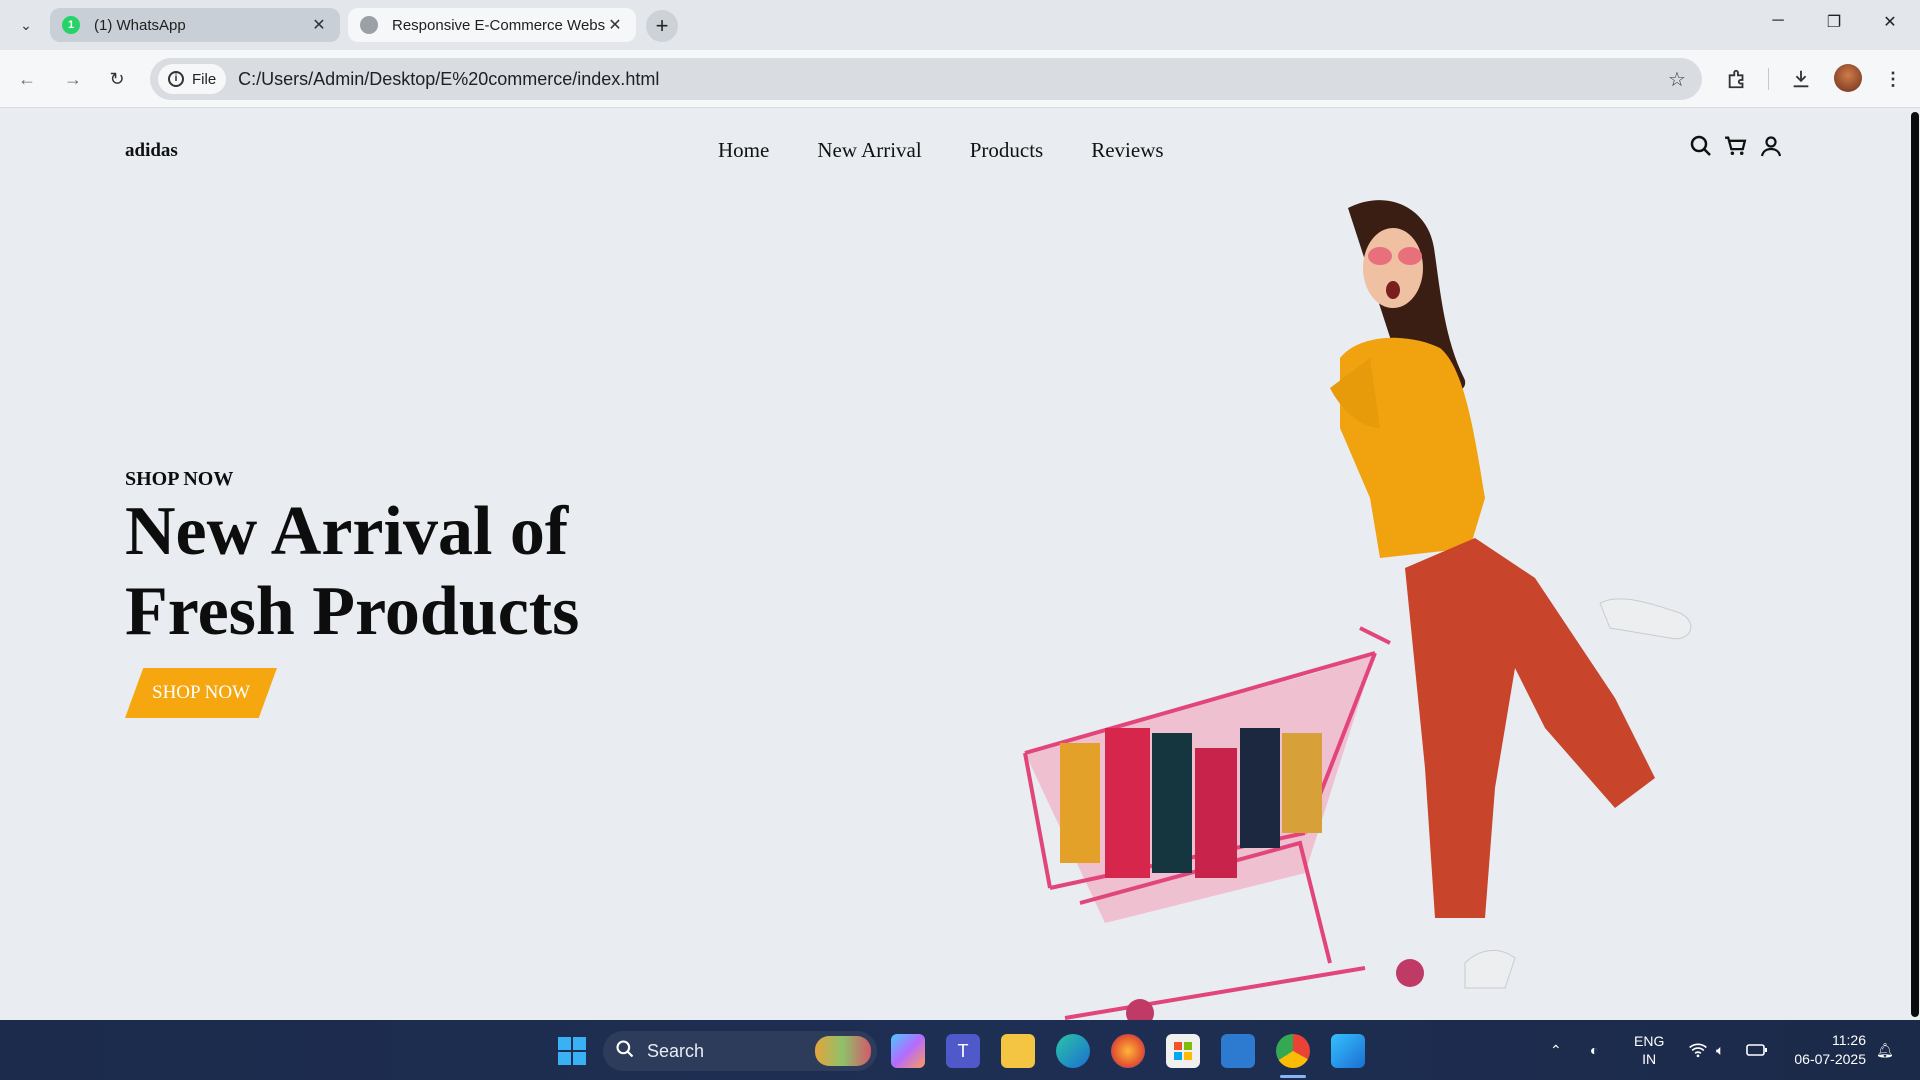  What do you see at coordinates (1770, 146) in the screenshot?
I see `user-icon` at bounding box center [1770, 146].